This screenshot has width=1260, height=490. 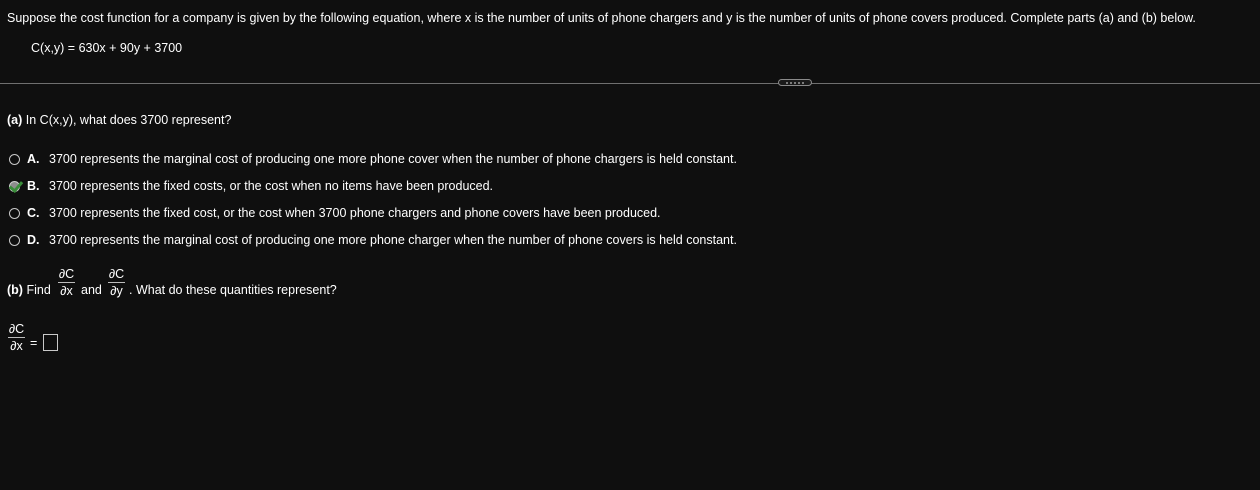 What do you see at coordinates (15, 290) in the screenshot?
I see `part-b-label: (b)` at bounding box center [15, 290].